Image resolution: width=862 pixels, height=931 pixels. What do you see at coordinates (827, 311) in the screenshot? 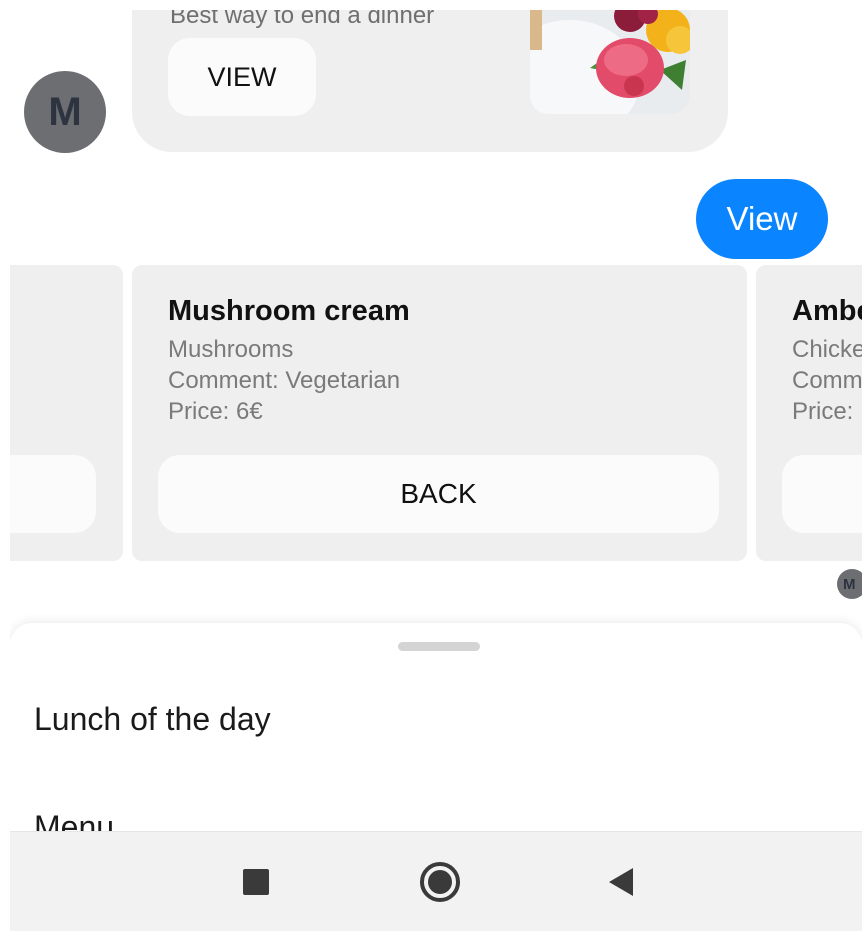
I see `dish-title: Ambe` at bounding box center [827, 311].